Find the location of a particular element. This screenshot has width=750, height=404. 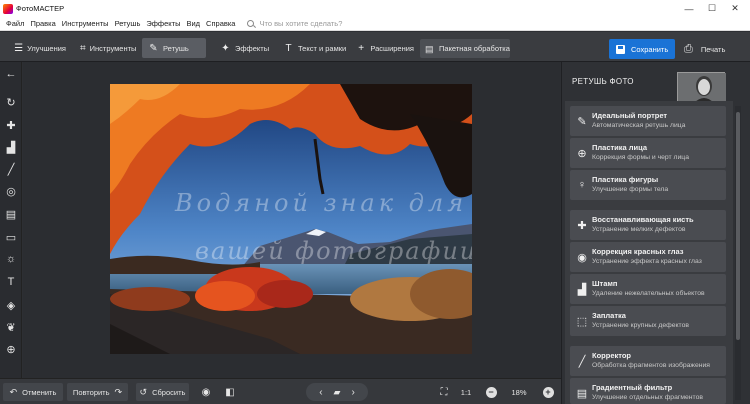

tab-text-frames: T Текст и рамки is located at coordinates (312, 48).